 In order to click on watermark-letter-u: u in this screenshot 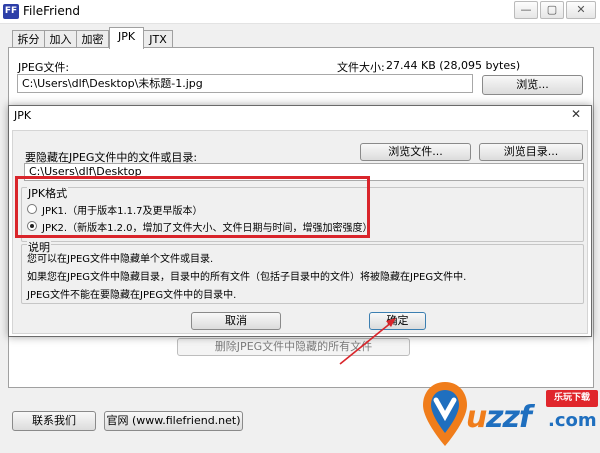, I will do `click(476, 417)`.